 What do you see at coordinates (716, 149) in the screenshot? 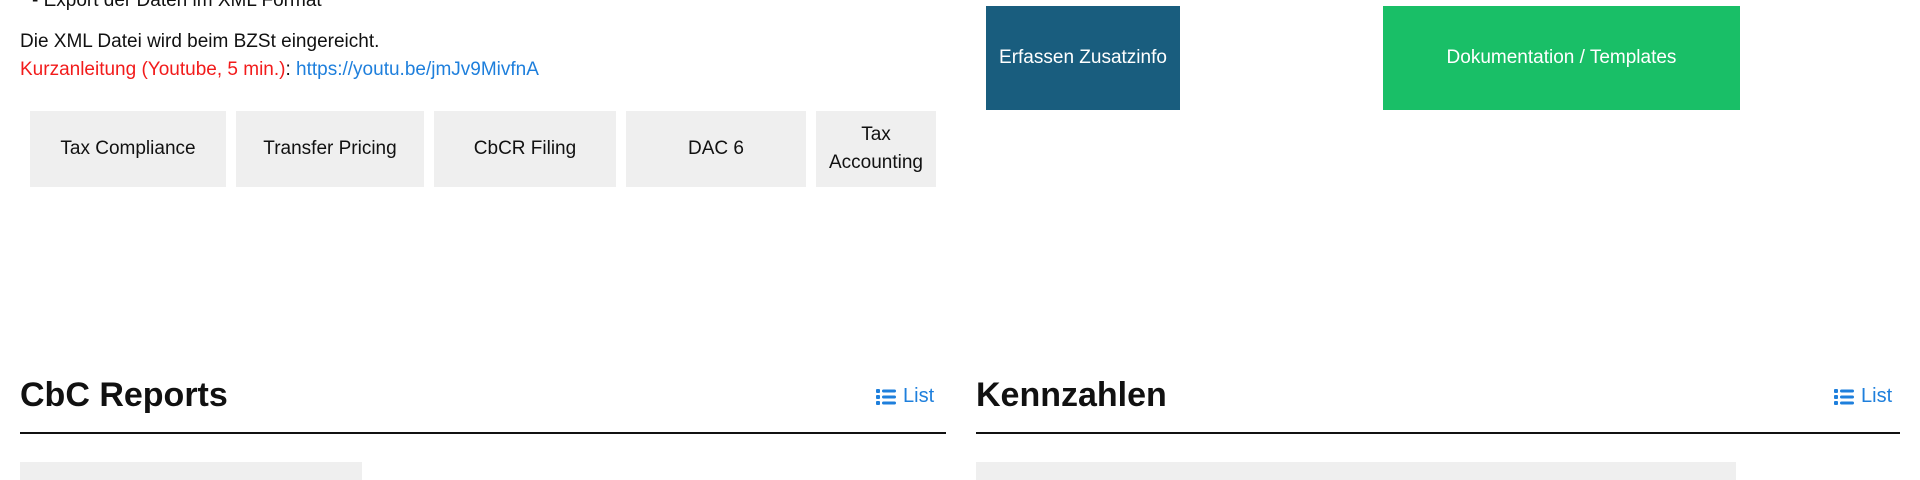
I see `tile-dac-6: DAC 6` at bounding box center [716, 149].